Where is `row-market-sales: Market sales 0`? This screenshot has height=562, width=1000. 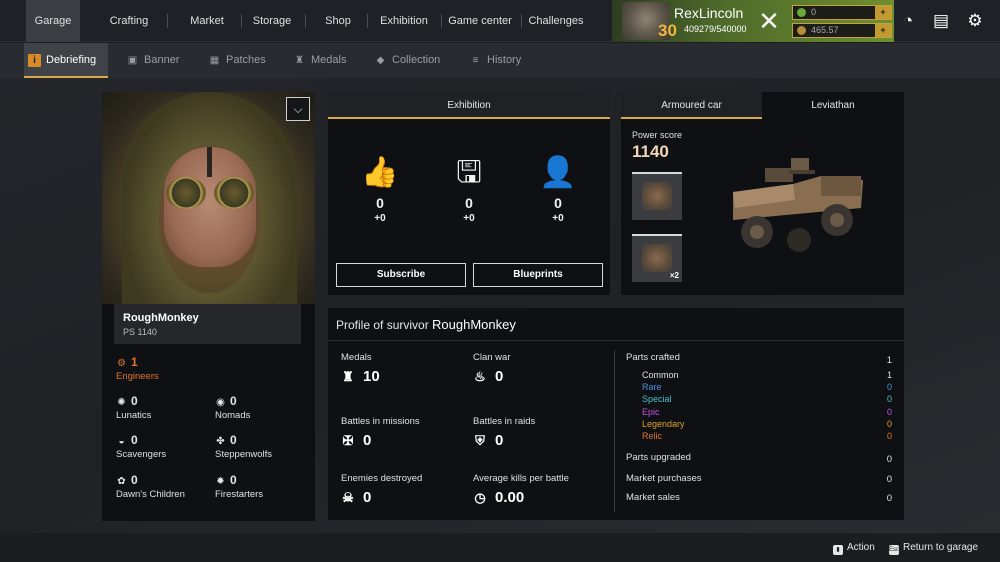 row-market-sales: Market sales 0 is located at coordinates (759, 498).